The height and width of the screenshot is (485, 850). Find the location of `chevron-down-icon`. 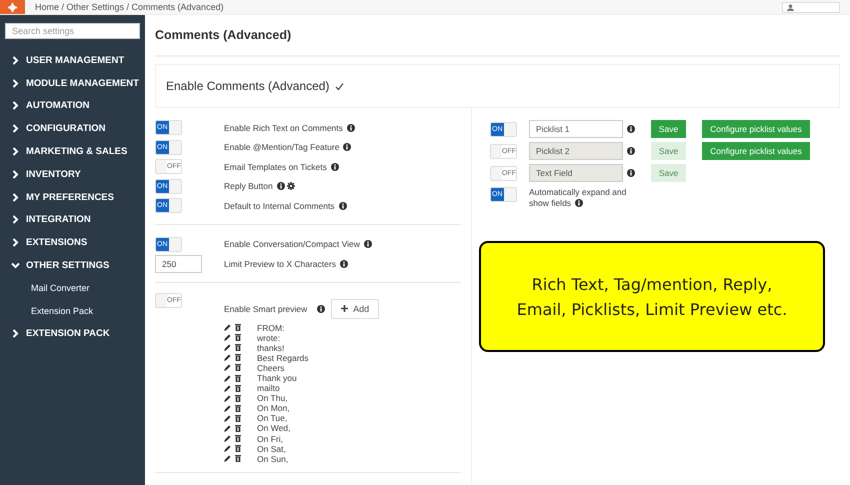

chevron-down-icon is located at coordinates (15, 265).